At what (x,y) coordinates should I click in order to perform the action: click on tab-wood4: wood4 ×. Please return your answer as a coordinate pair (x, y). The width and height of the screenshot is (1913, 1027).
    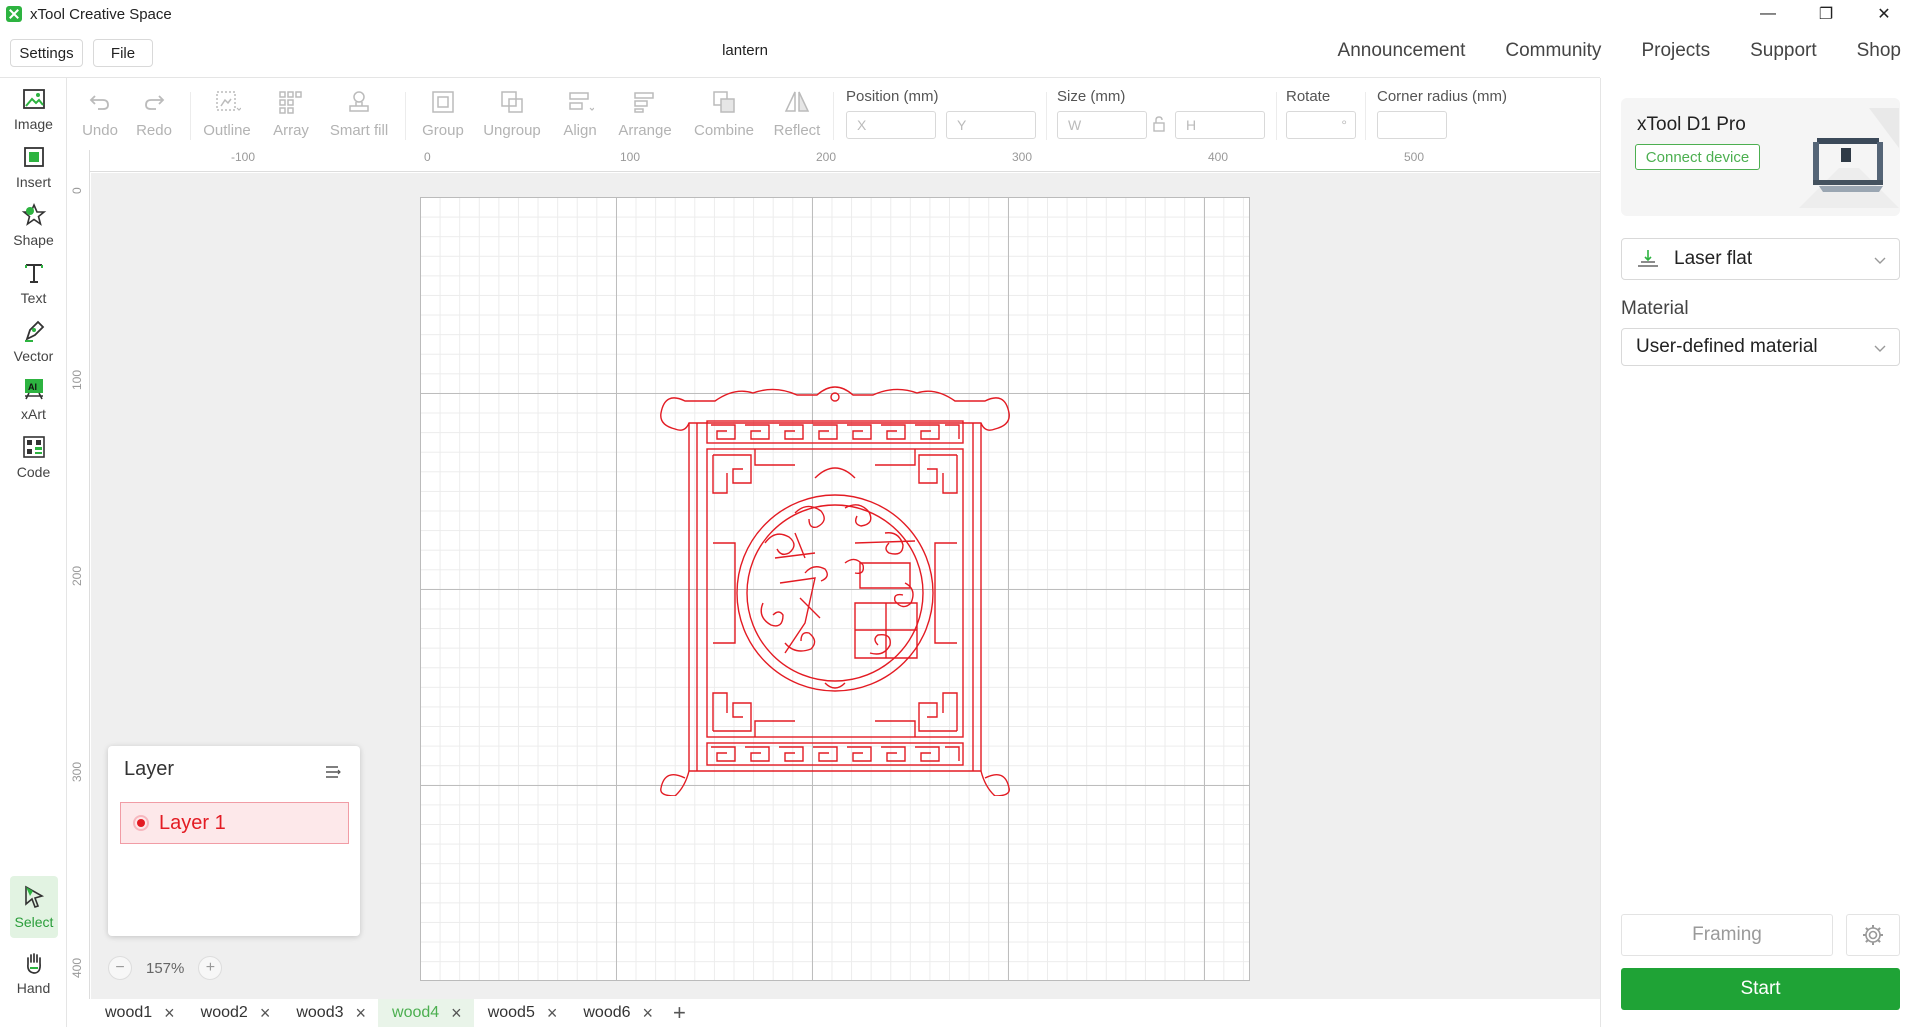
    Looking at the image, I should click on (426, 1013).